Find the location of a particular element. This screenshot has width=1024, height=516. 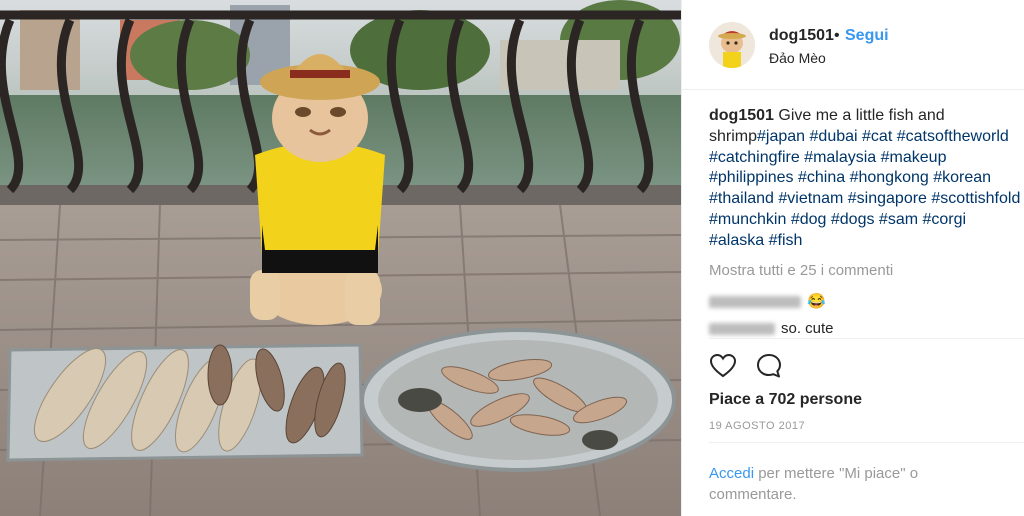

hashtag-link: #makeup is located at coordinates (914, 157).